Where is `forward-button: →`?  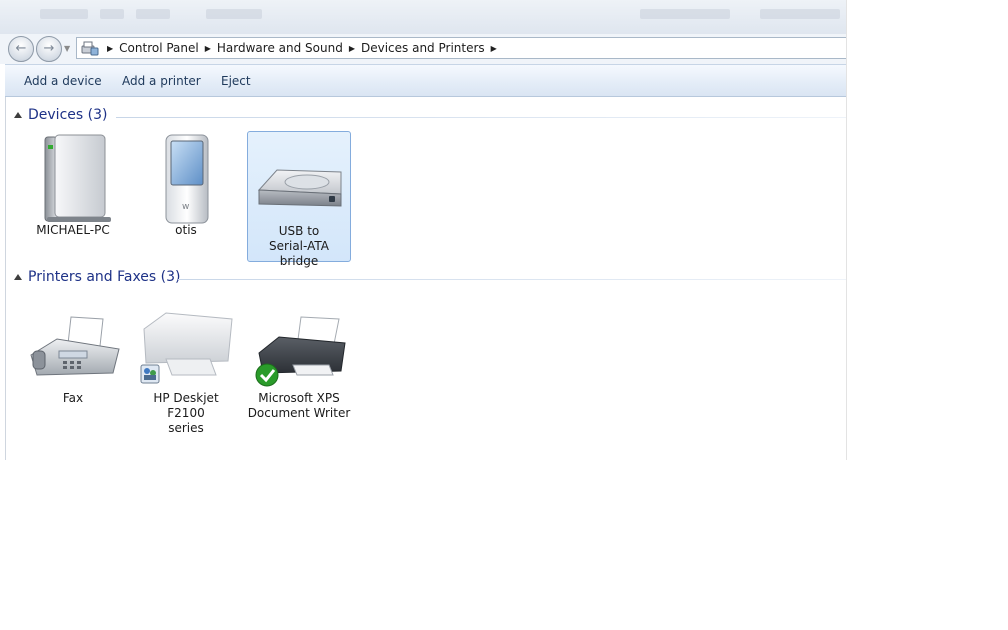 forward-button: → is located at coordinates (49, 49).